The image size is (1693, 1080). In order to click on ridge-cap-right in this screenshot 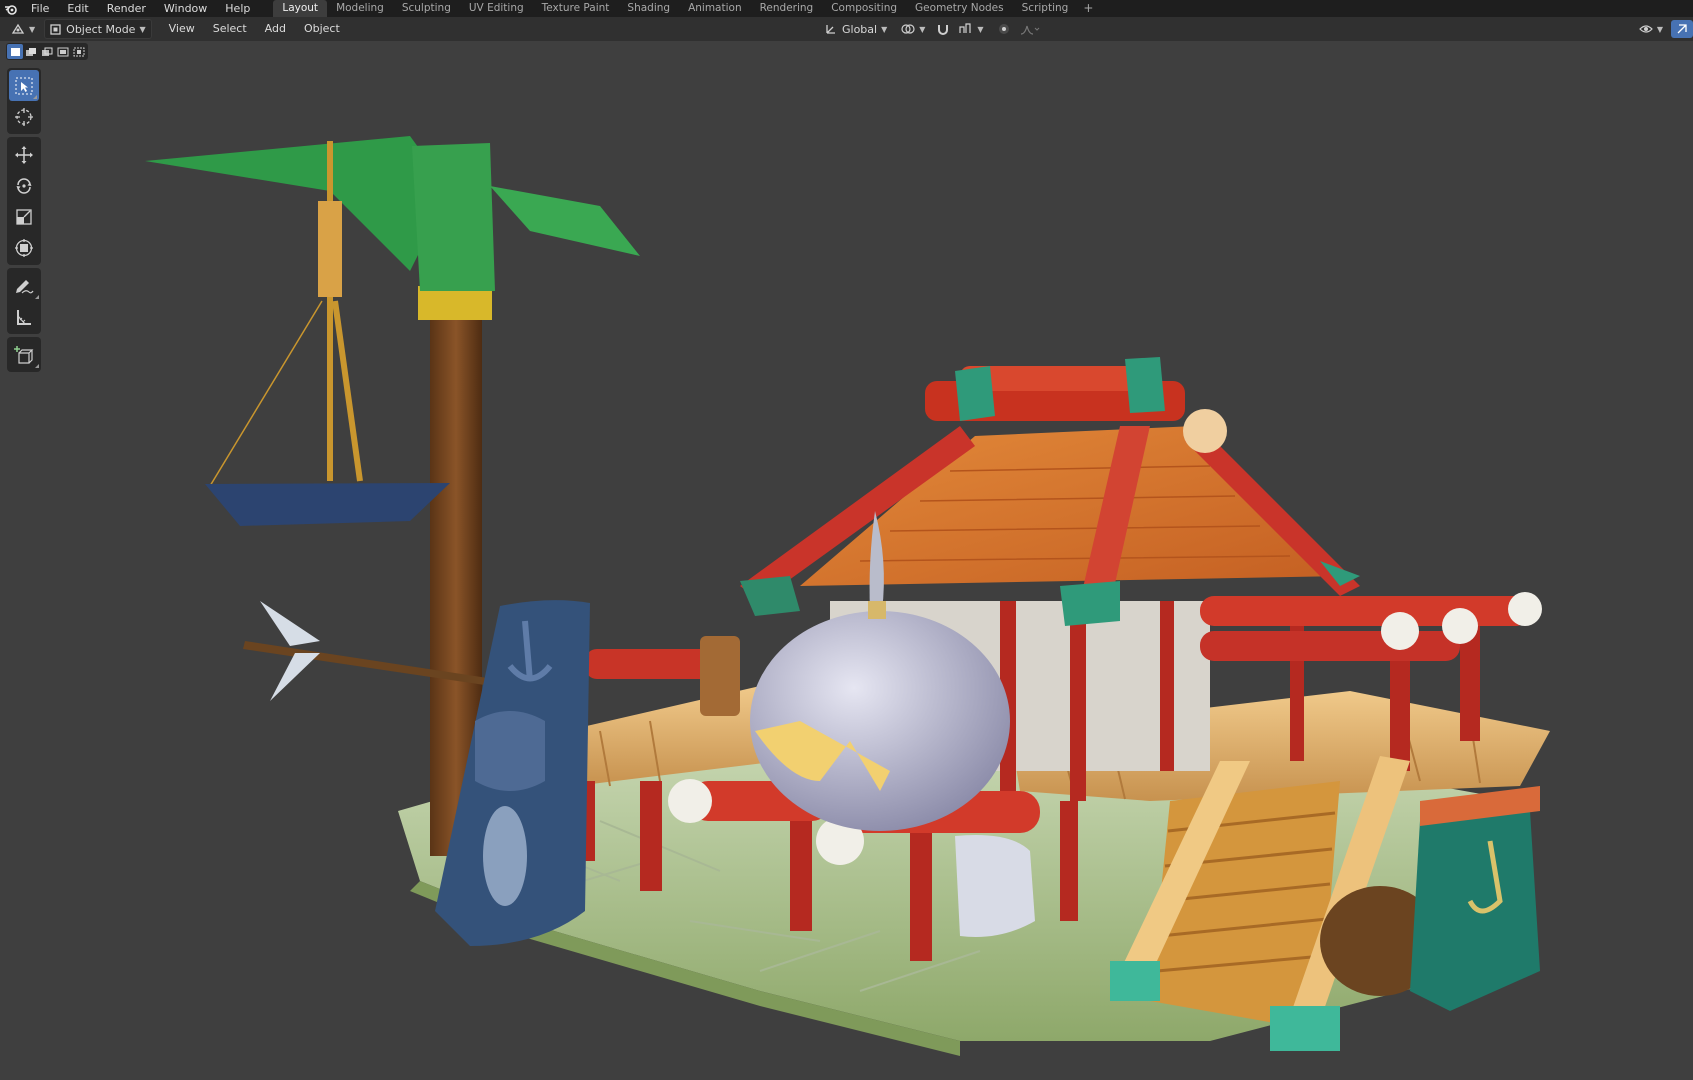, I will do `click(1145, 385)`.